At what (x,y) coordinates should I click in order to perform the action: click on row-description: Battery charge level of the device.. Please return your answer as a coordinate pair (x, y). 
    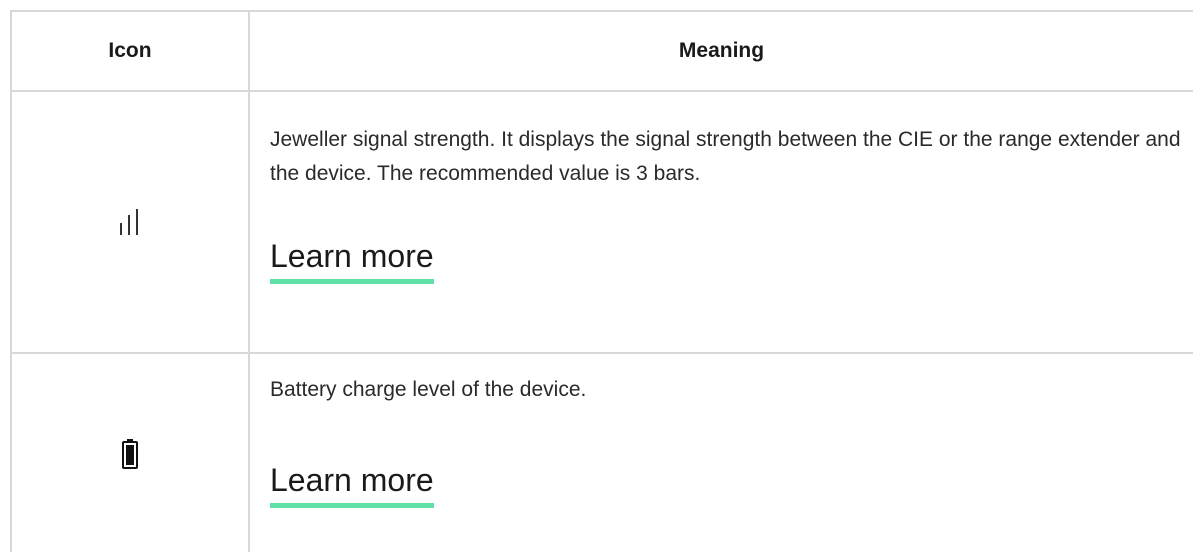
    Looking at the image, I should click on (428, 389).